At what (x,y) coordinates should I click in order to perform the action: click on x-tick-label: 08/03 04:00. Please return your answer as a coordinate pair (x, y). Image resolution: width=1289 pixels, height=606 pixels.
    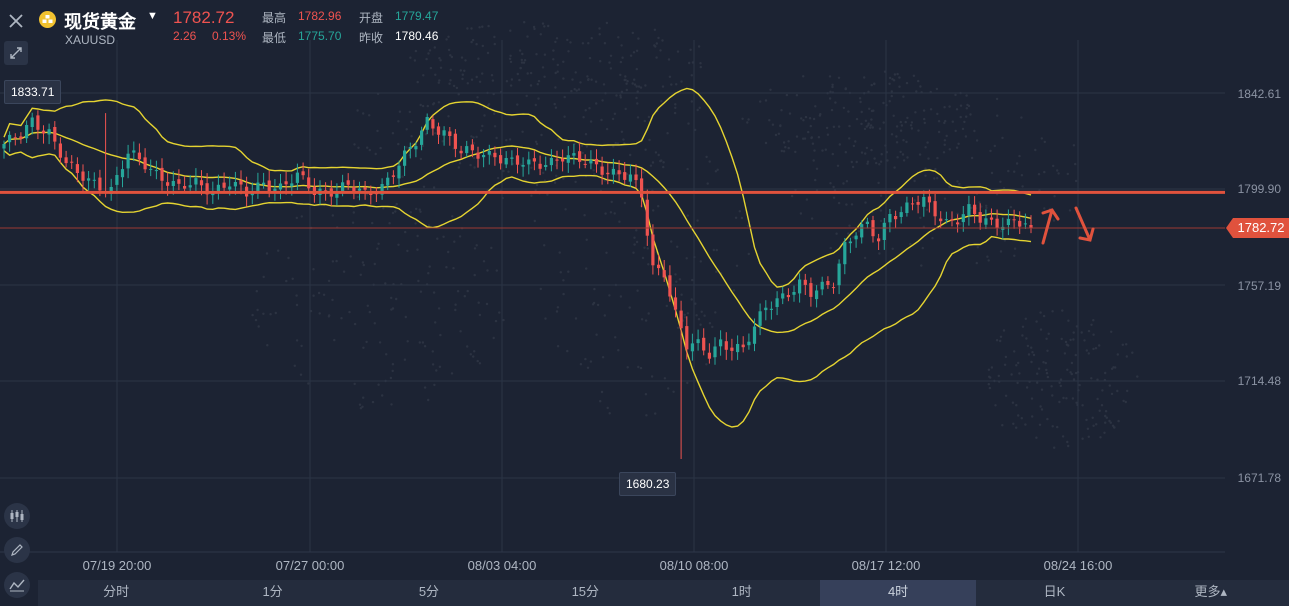
    Looking at the image, I should click on (502, 565).